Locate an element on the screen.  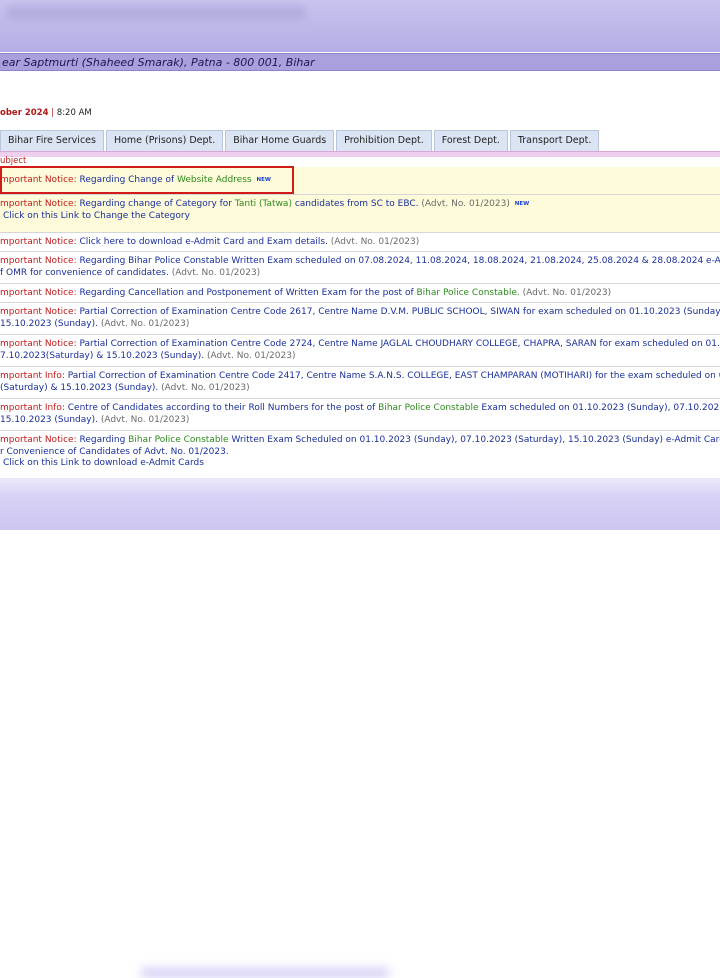
tab-prohibition-dept: Prohibition Dept. is located at coordinates (384, 140).